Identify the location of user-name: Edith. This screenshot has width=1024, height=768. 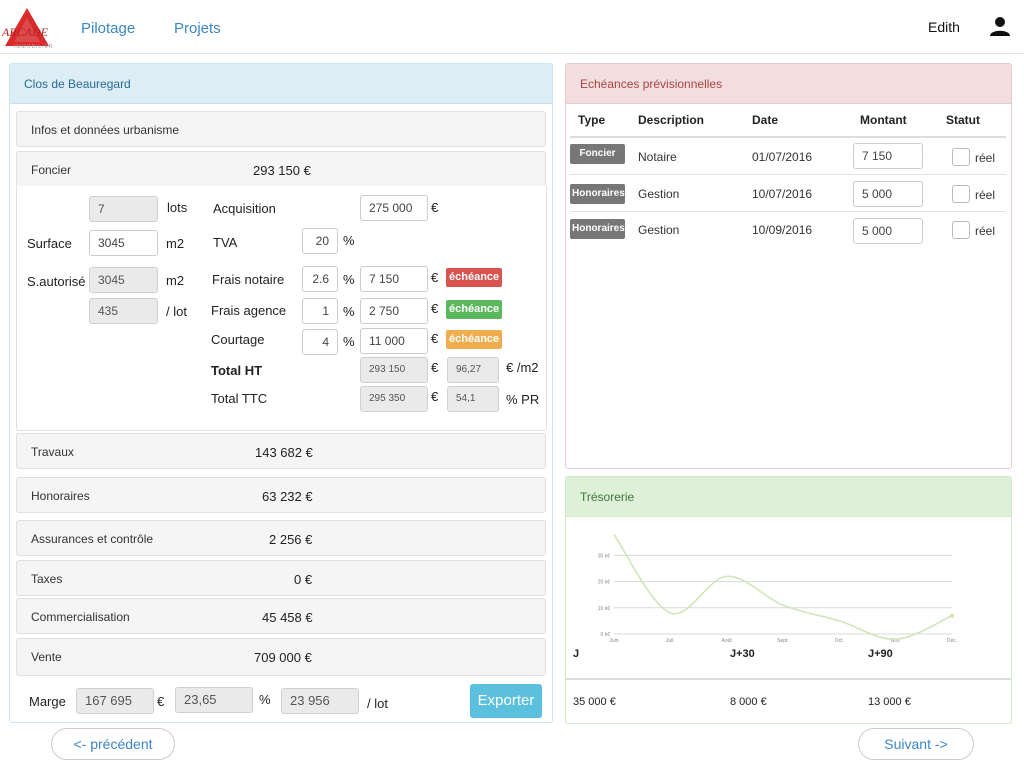
(944, 27).